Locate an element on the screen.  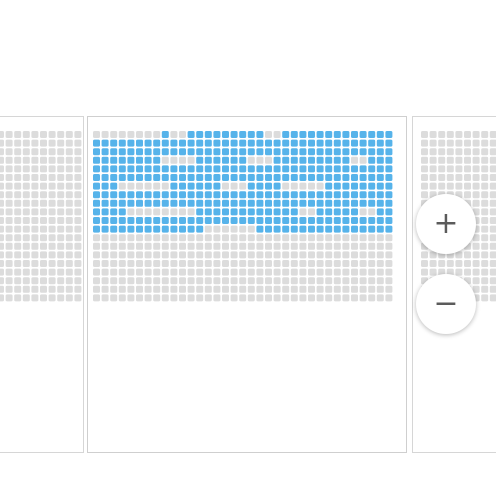
zoom-out-button: − is located at coordinates (446, 304).